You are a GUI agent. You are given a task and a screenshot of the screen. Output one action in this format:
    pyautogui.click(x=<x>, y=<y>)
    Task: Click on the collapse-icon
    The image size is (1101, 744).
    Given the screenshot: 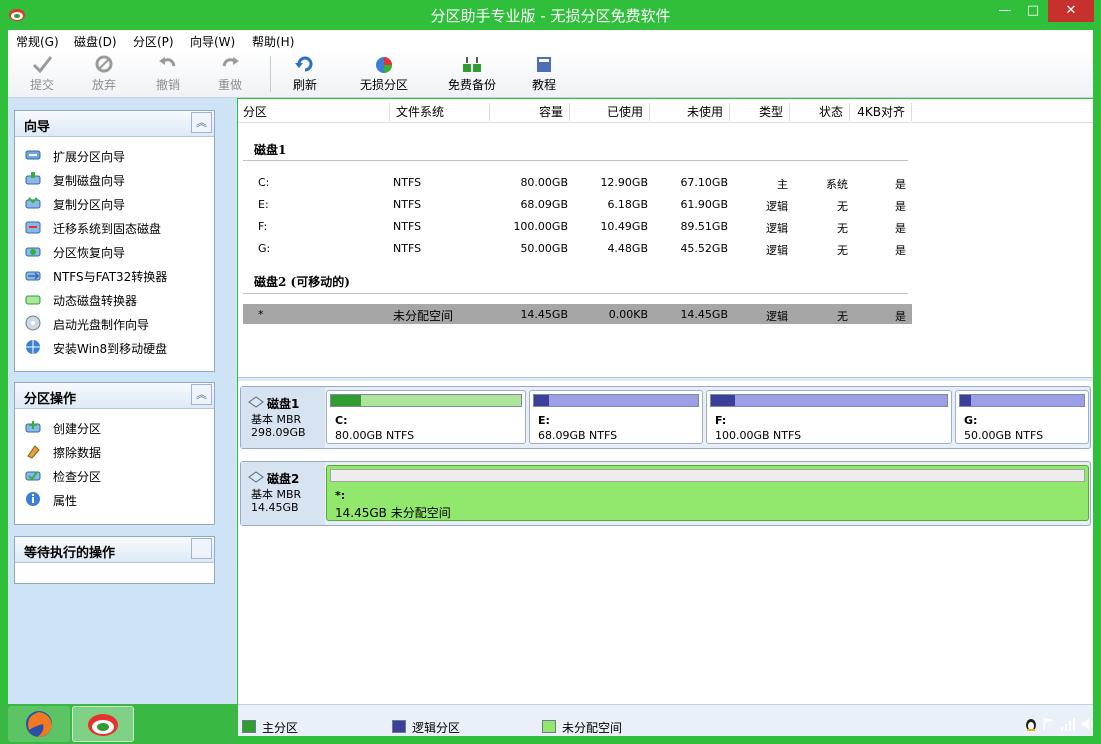 What is the action you would take?
    pyautogui.click(x=201, y=548)
    